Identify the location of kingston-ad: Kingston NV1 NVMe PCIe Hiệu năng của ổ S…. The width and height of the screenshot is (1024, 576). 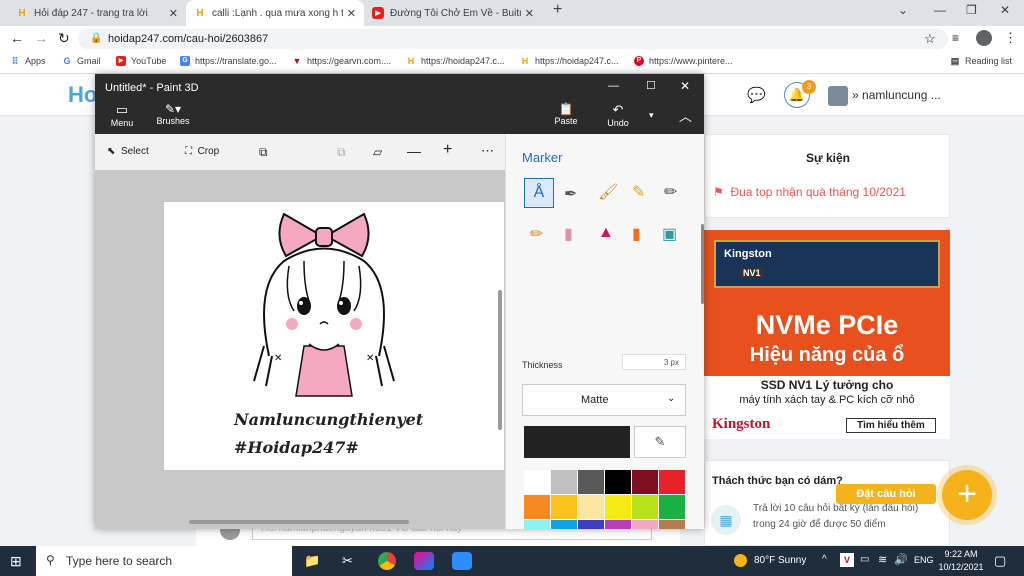
(827, 334).